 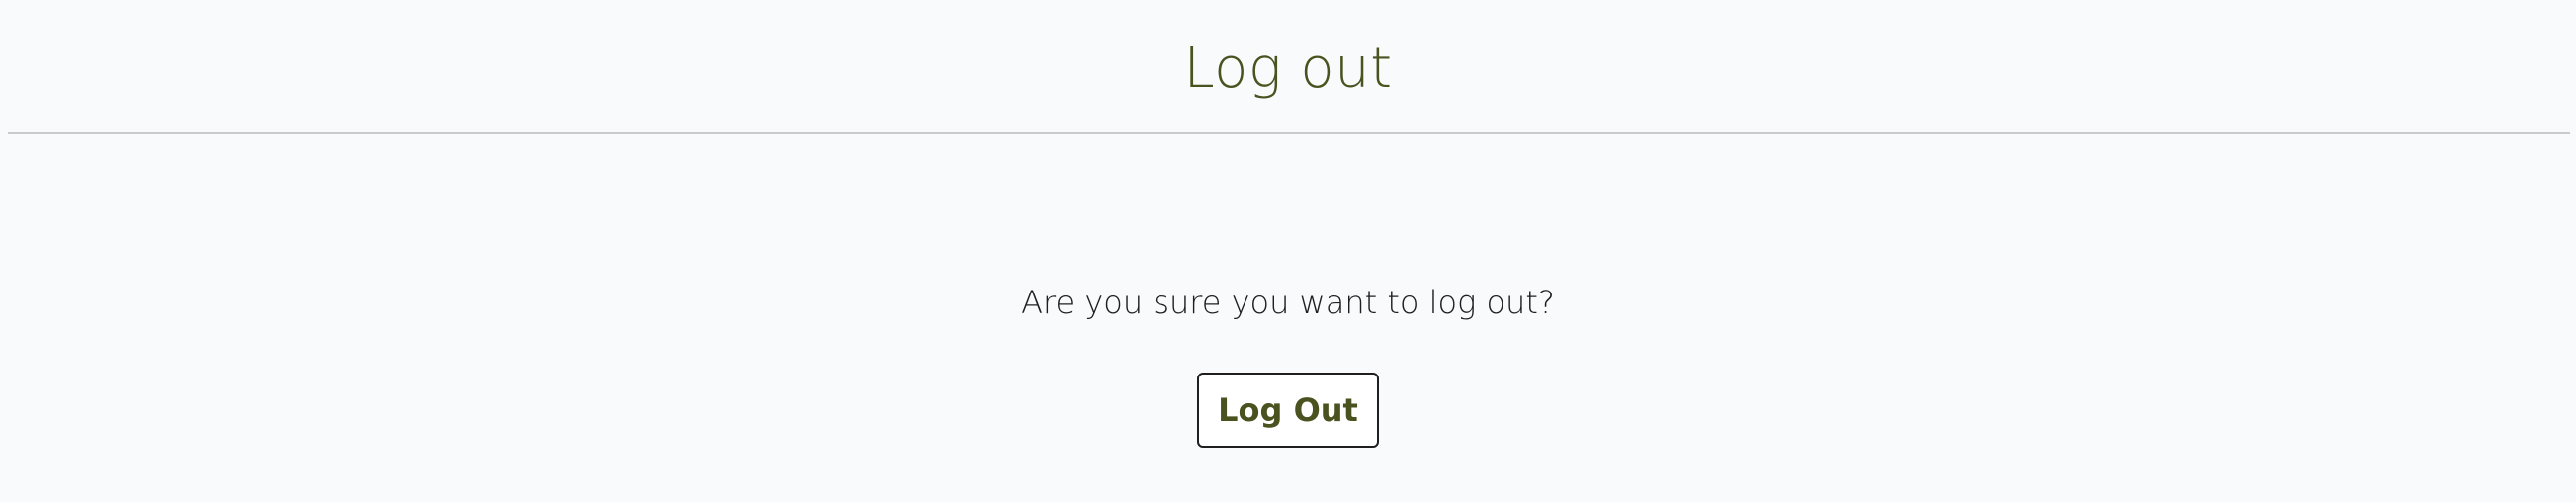 I want to click on header-divider, so click(x=1289, y=133).